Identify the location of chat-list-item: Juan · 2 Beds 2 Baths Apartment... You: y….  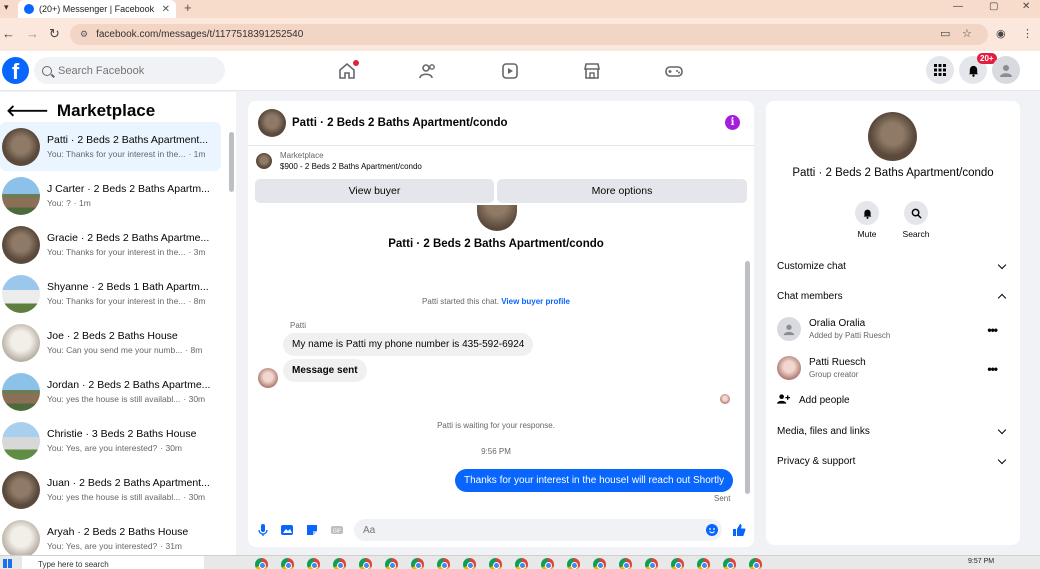
(110, 489).